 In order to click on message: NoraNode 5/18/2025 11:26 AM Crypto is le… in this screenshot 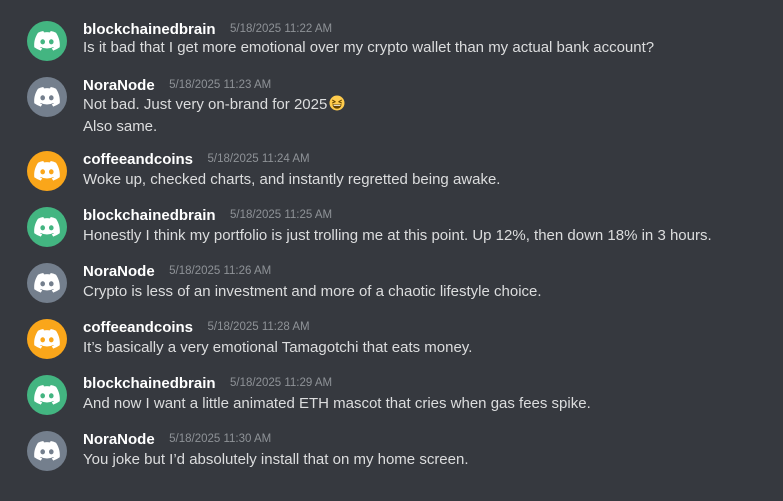, I will do `click(391, 291)`.